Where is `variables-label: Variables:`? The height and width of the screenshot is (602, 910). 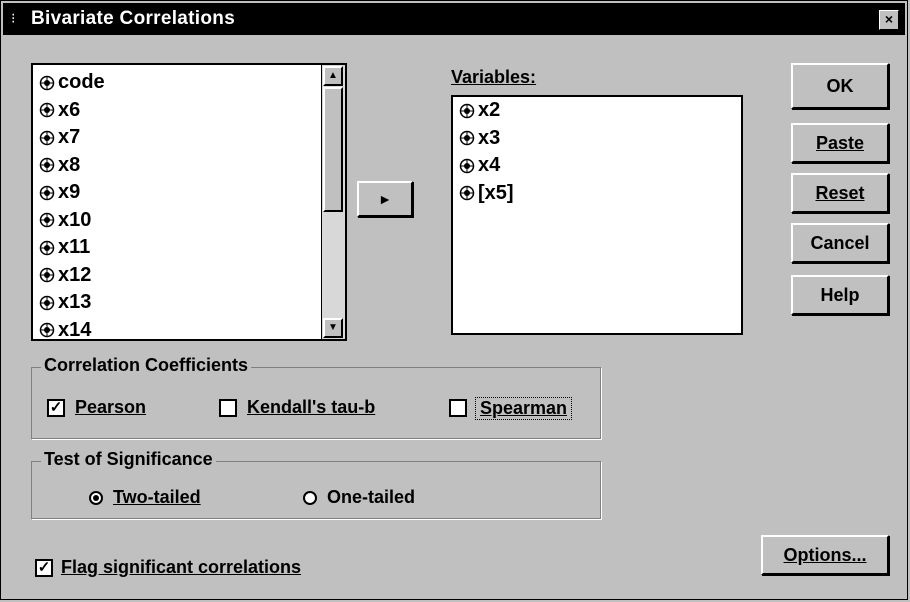
variables-label: Variables: is located at coordinates (494, 77).